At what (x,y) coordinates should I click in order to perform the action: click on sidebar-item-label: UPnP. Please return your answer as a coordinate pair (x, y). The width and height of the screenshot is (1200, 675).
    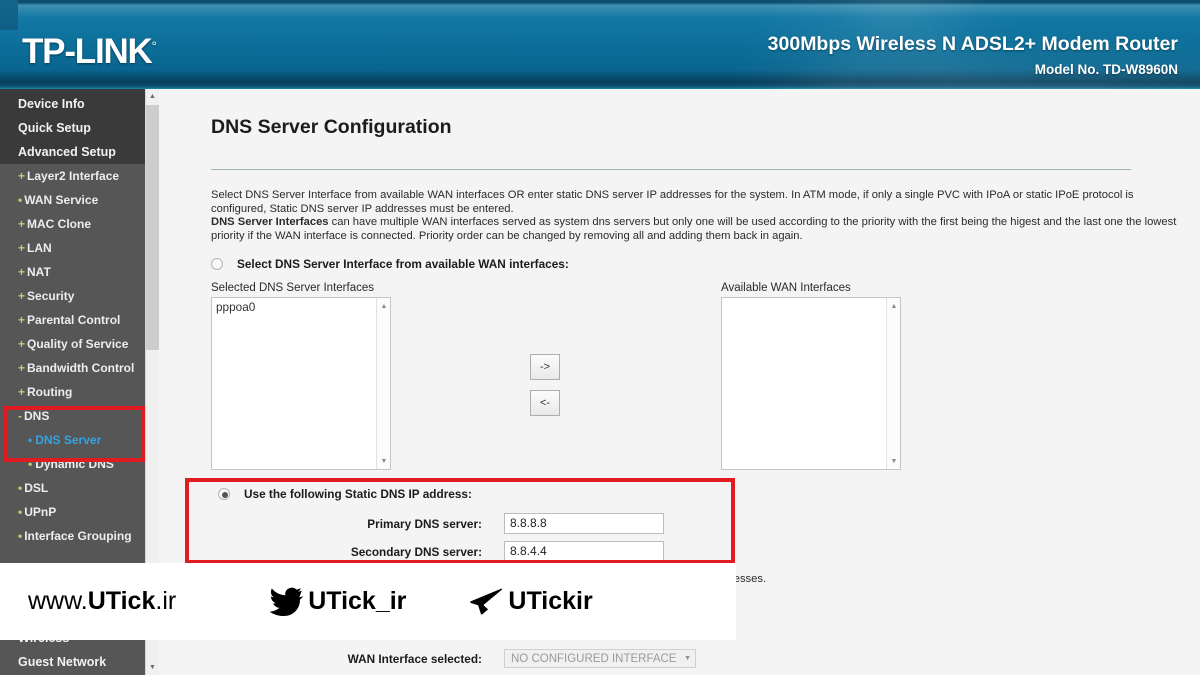
    Looking at the image, I should click on (40, 512).